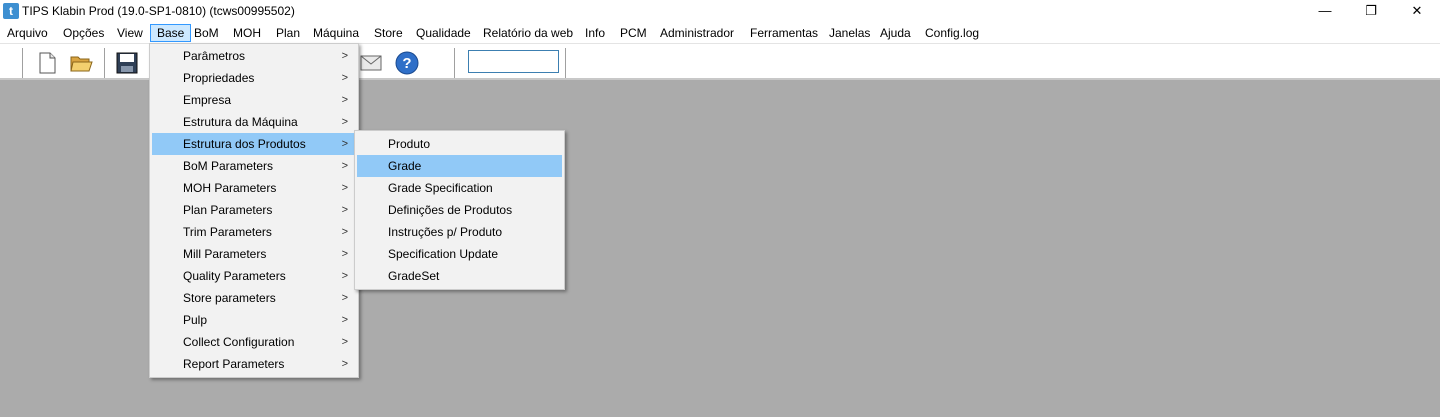 The image size is (1440, 417). What do you see at coordinates (388, 33) in the screenshot?
I see `menu-store: Store` at bounding box center [388, 33].